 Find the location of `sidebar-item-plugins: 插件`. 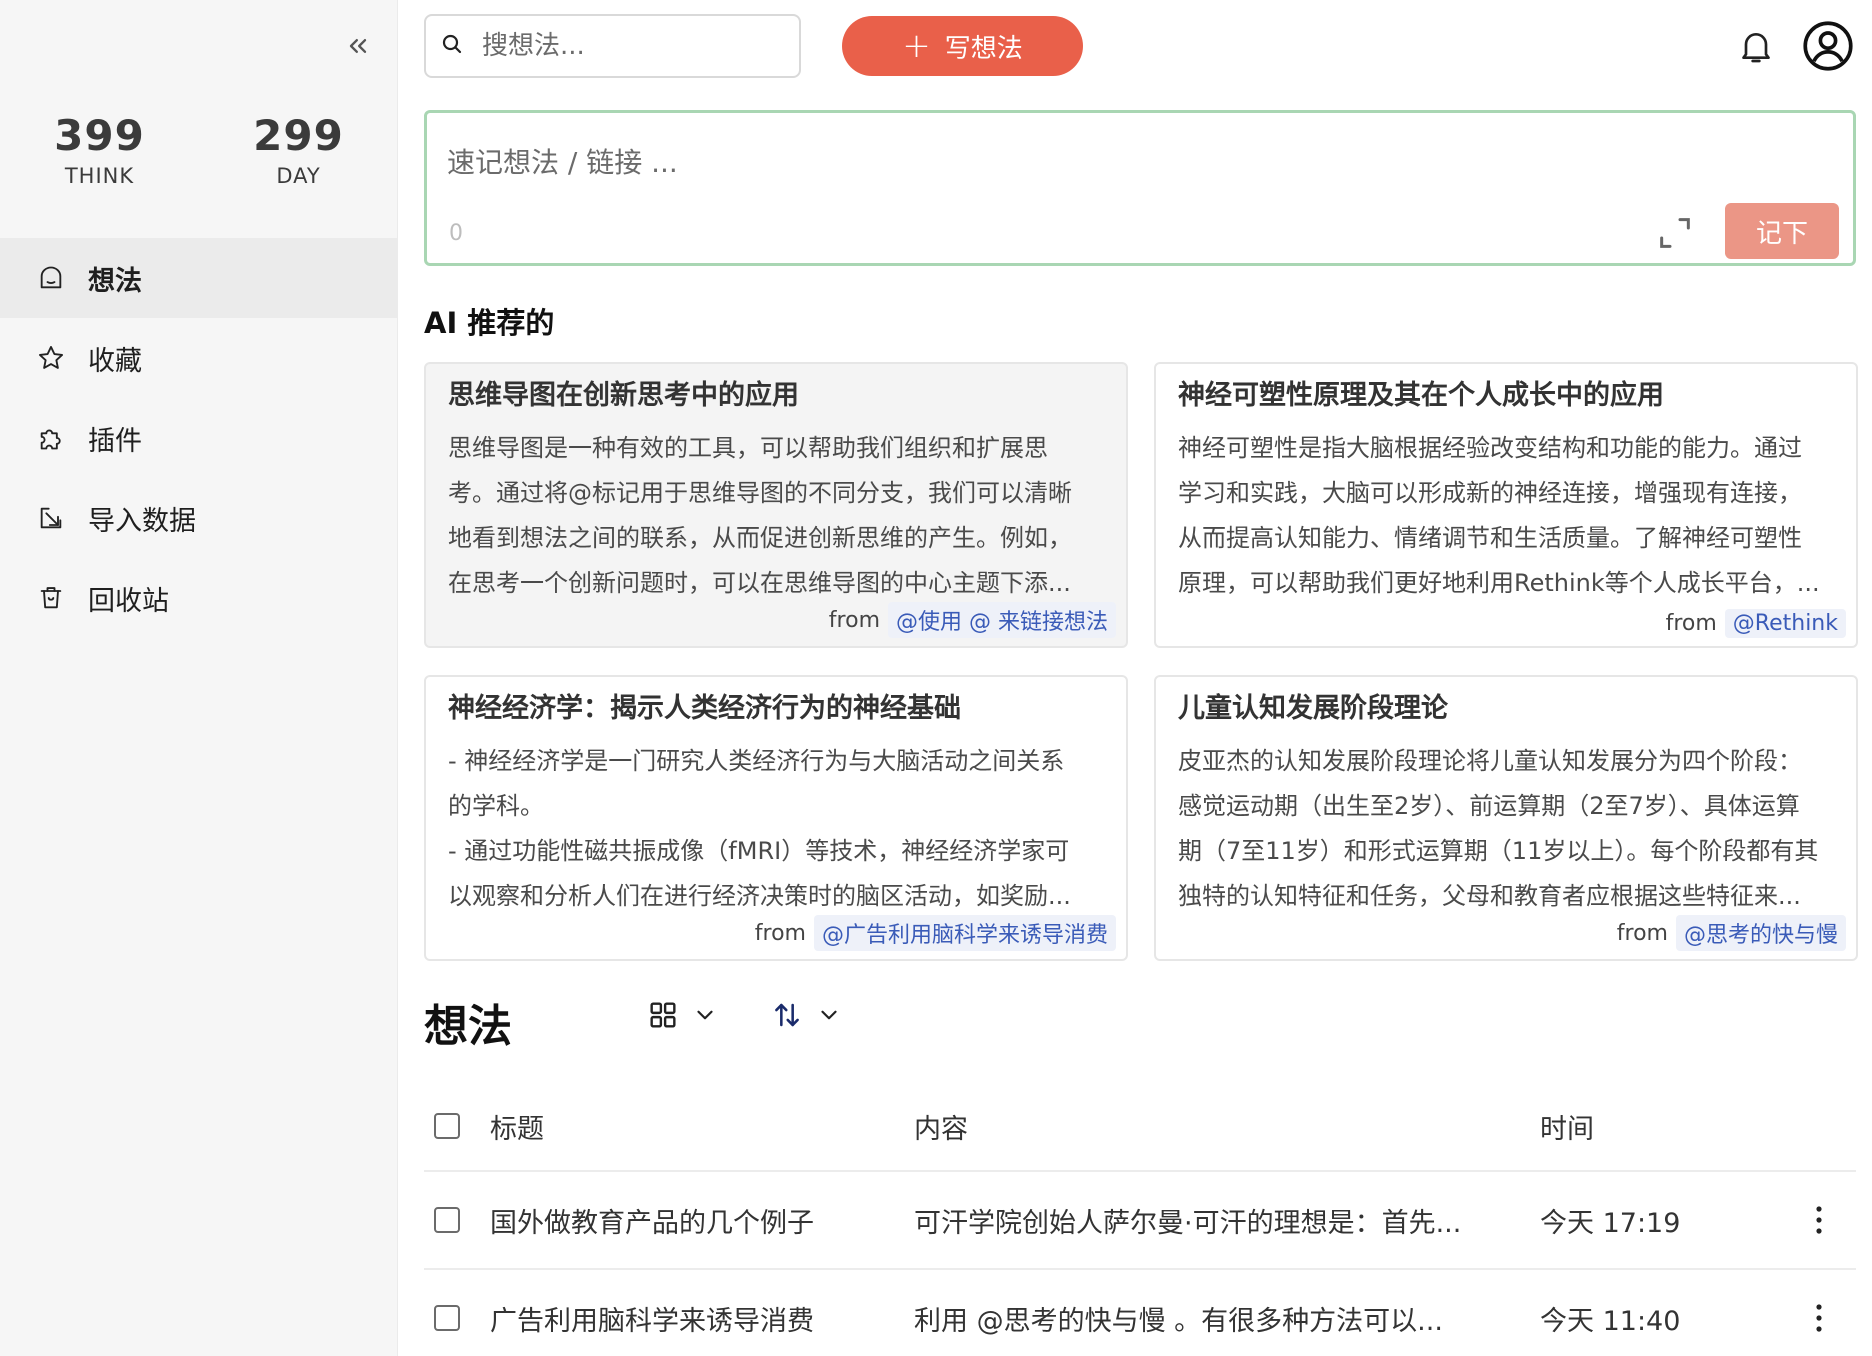

sidebar-item-plugins: 插件 is located at coordinates (199, 438).